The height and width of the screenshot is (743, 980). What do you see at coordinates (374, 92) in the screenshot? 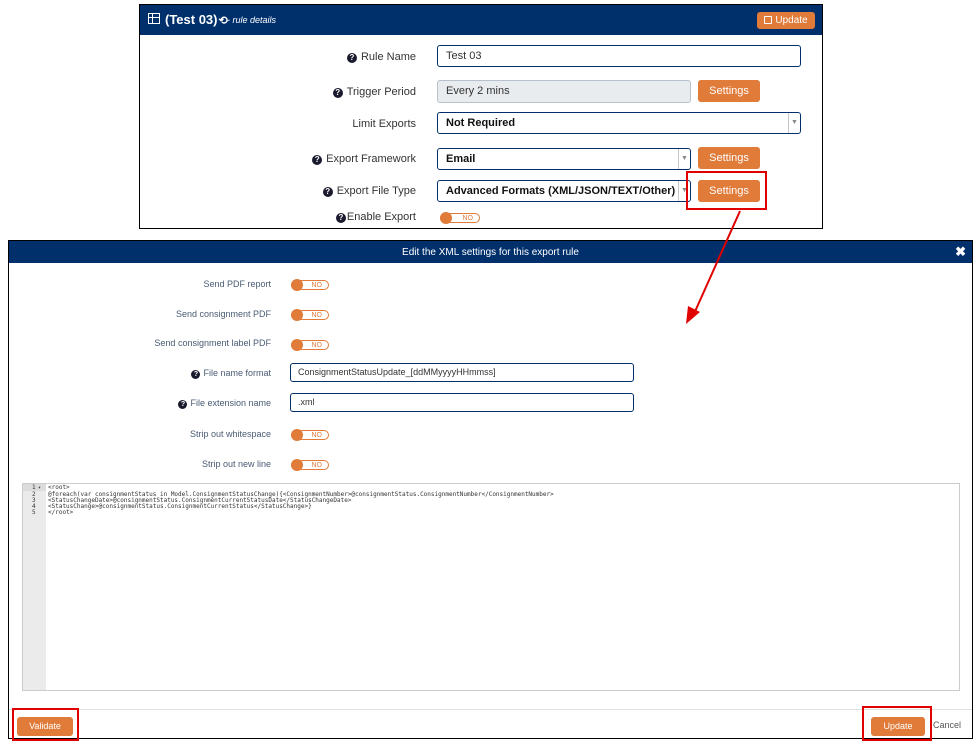
I see `trigger-period-label: ? Trigger Period` at bounding box center [374, 92].